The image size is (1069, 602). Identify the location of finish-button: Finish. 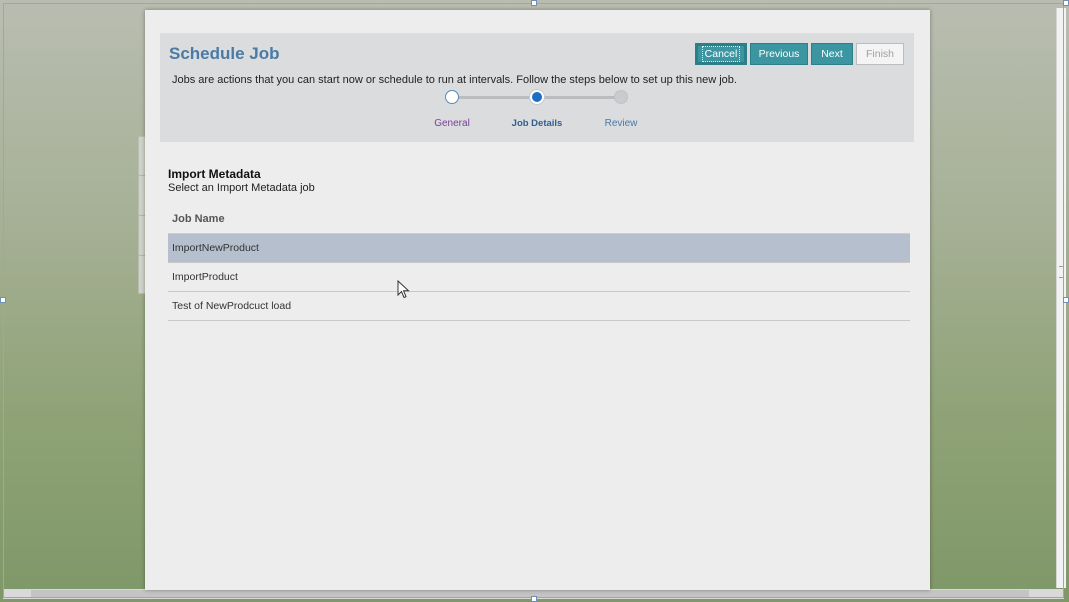
(880, 54).